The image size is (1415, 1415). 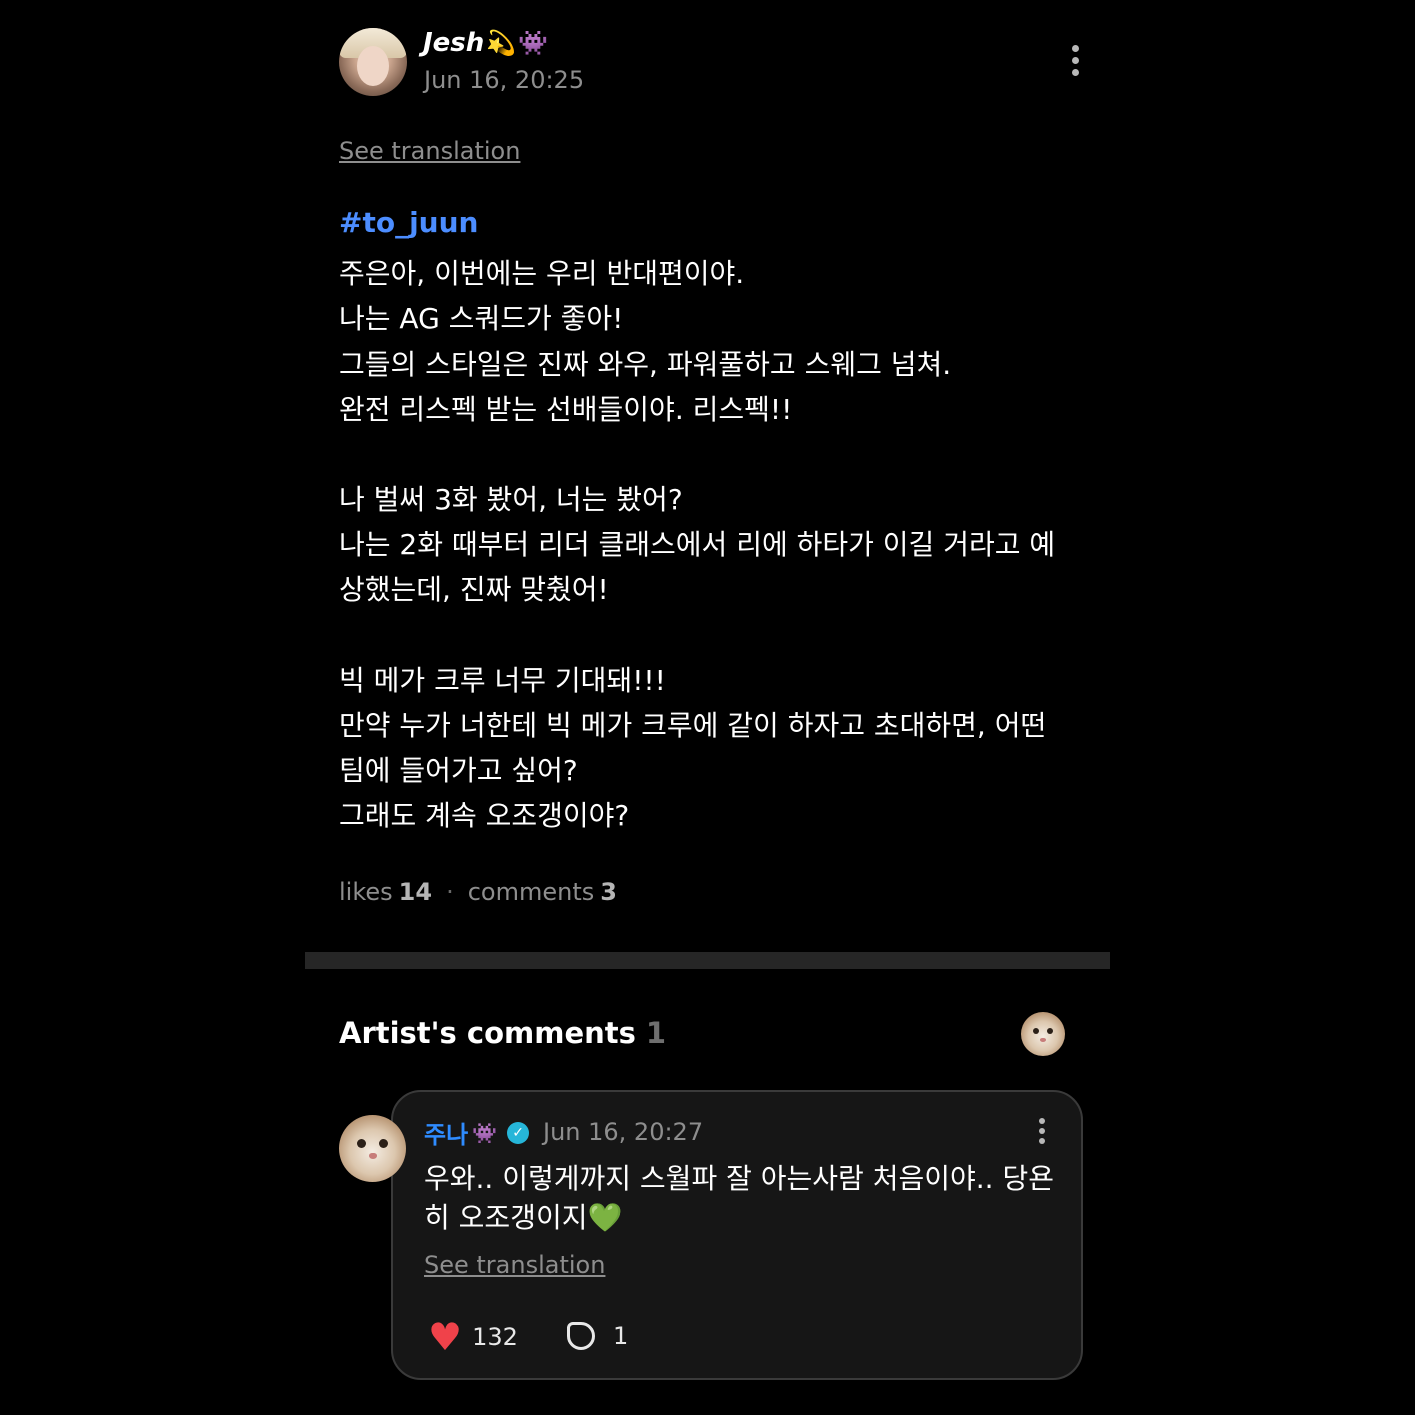 What do you see at coordinates (487, 1033) in the screenshot?
I see `artist-comments-label: Artist's comments` at bounding box center [487, 1033].